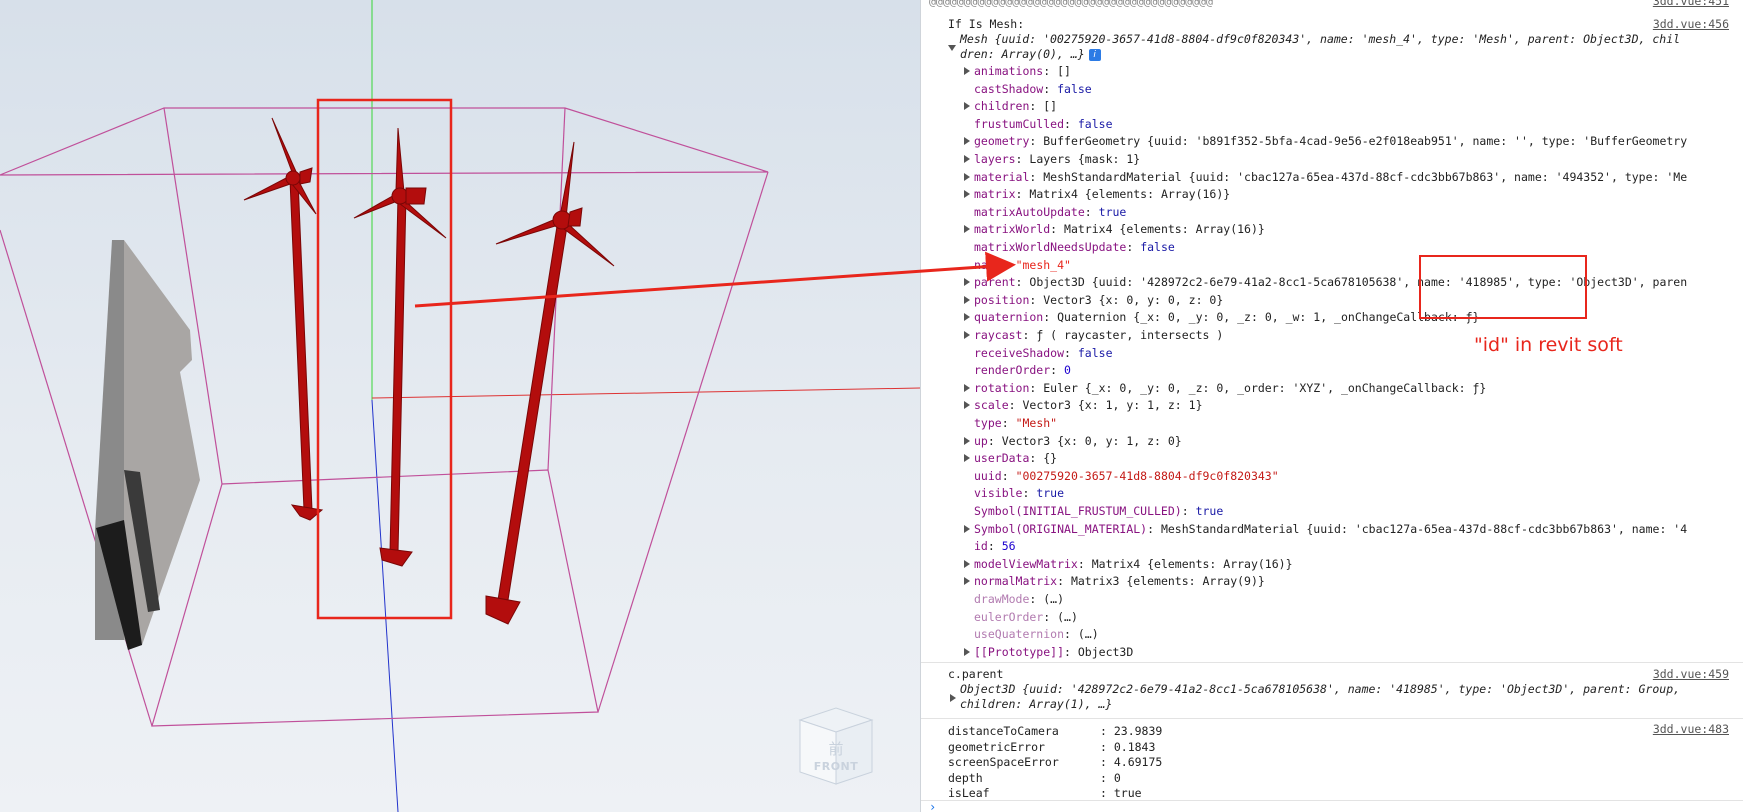 The height and width of the screenshot is (812, 1743). I want to click on property-value: 0, so click(1067, 370).